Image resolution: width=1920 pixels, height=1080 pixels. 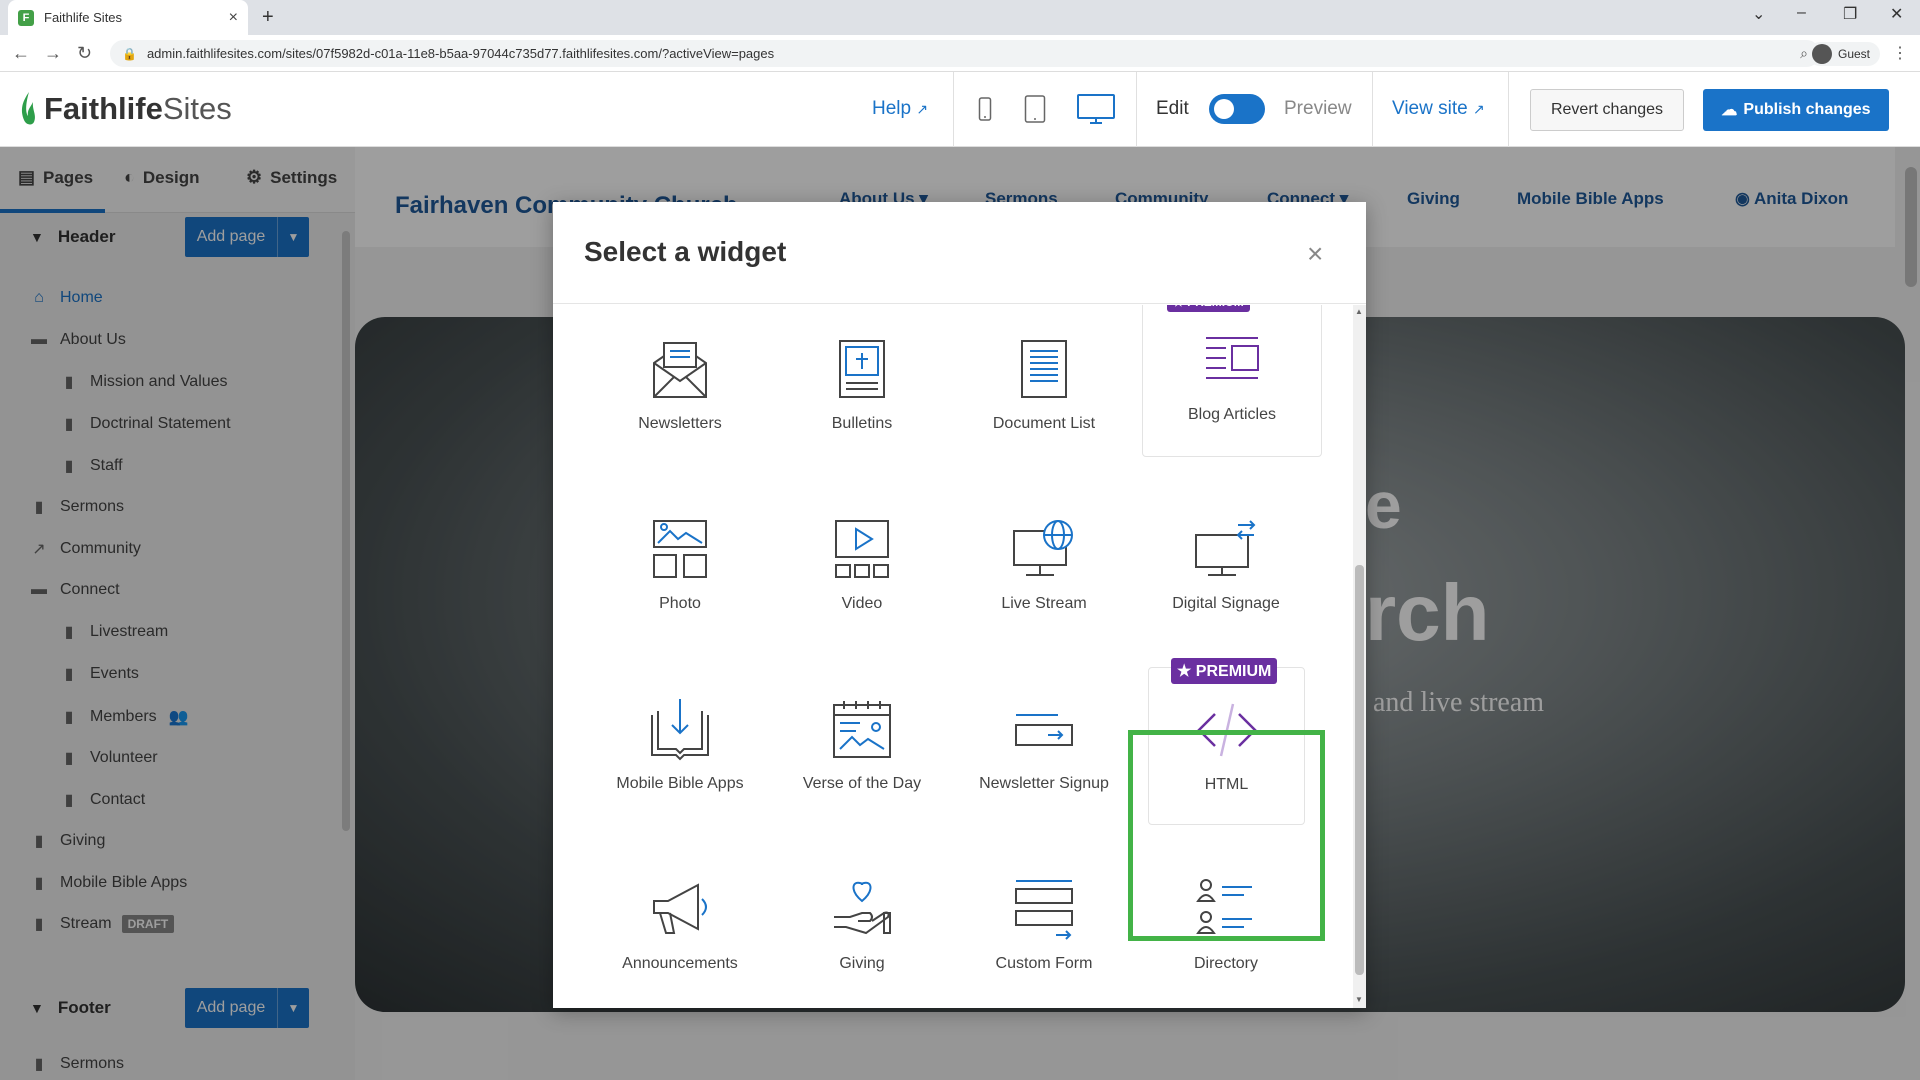 I want to click on forward-button: →, so click(x=53, y=53).